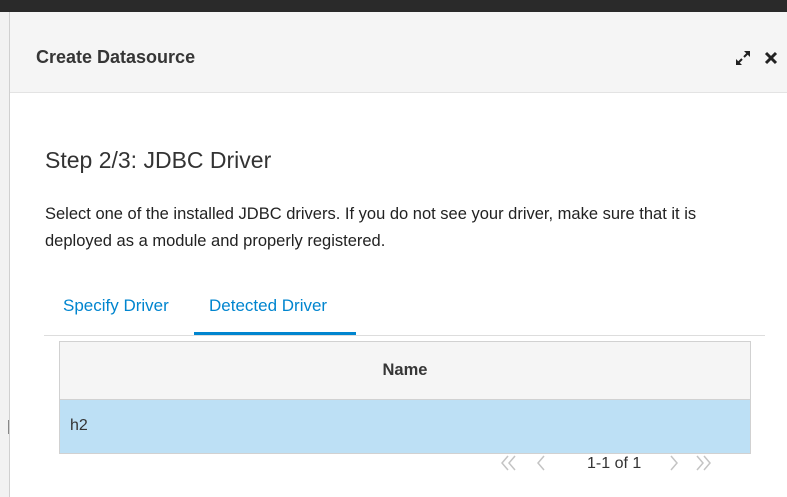 Image resolution: width=787 pixels, height=497 pixels. What do you see at coordinates (674, 465) in the screenshot?
I see `chevron-right-icon` at bounding box center [674, 465].